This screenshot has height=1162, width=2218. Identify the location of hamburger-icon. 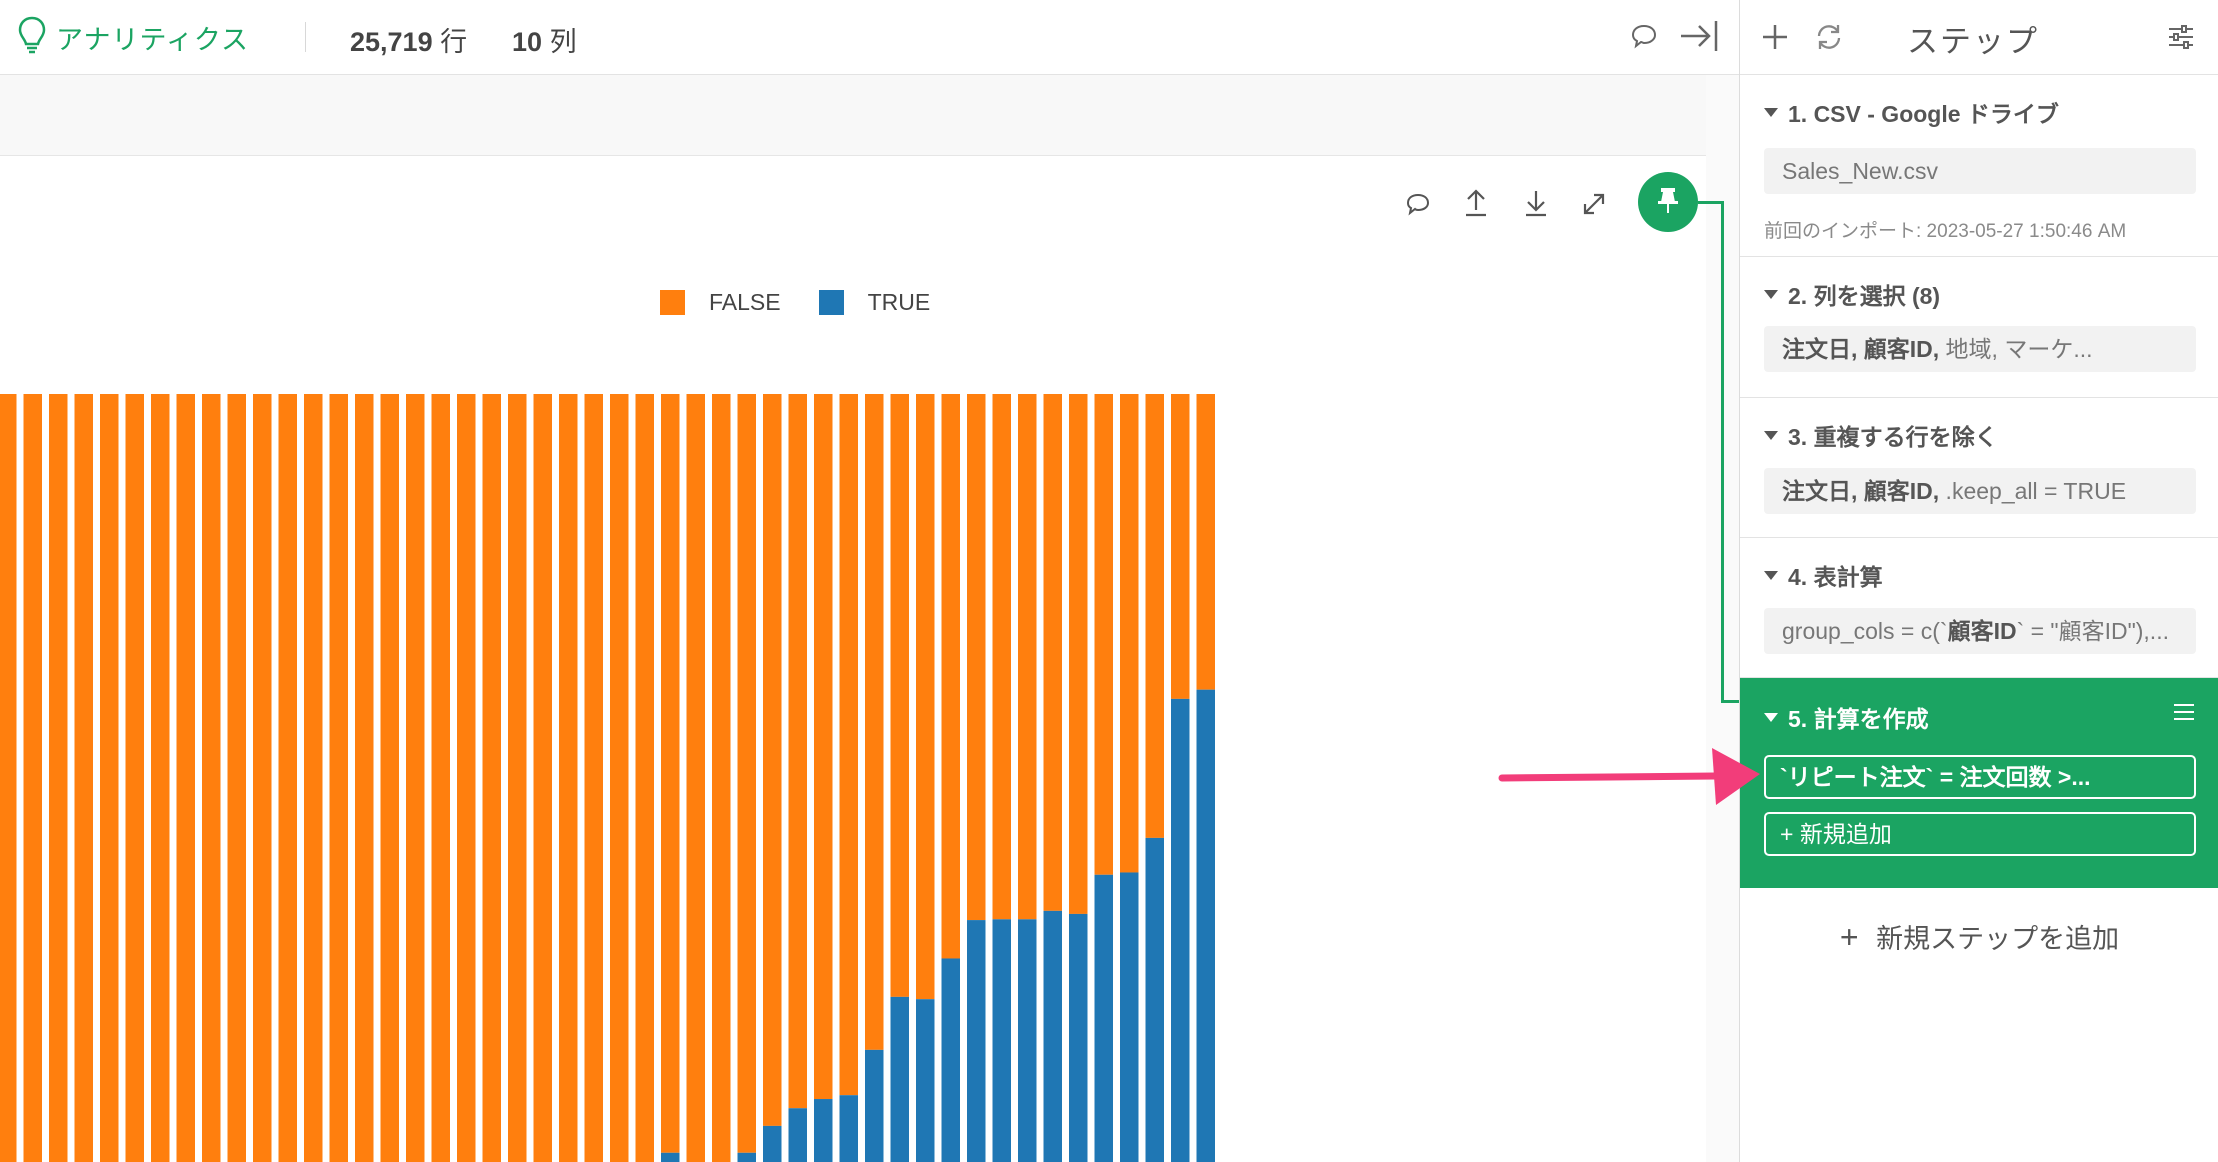
(2184, 712).